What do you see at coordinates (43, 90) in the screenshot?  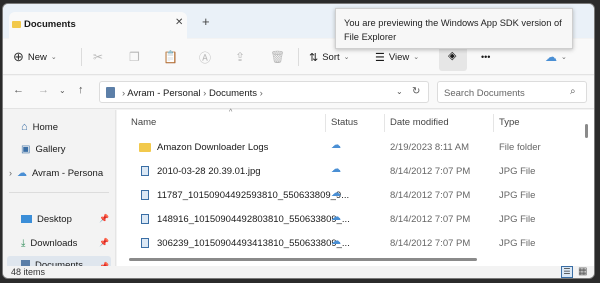 I see `forward-button: →` at bounding box center [43, 90].